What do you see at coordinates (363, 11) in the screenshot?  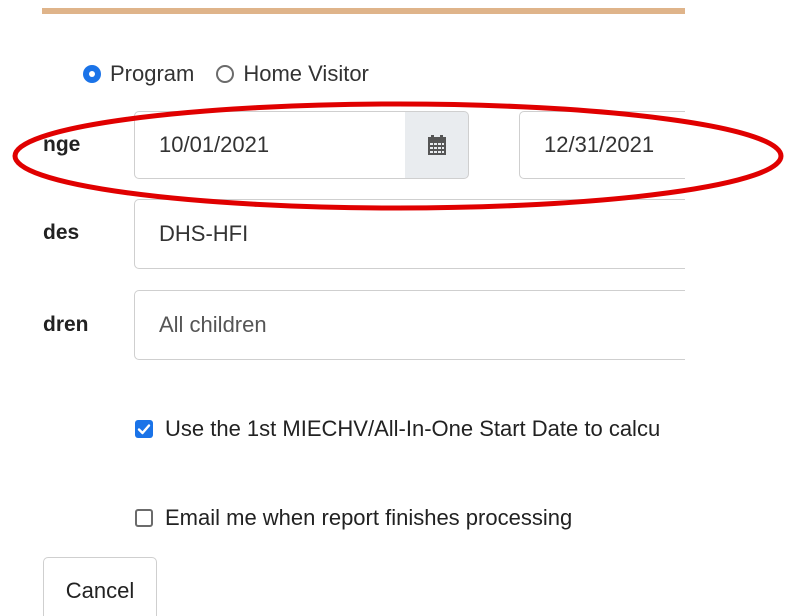 I see `top-divider` at bounding box center [363, 11].